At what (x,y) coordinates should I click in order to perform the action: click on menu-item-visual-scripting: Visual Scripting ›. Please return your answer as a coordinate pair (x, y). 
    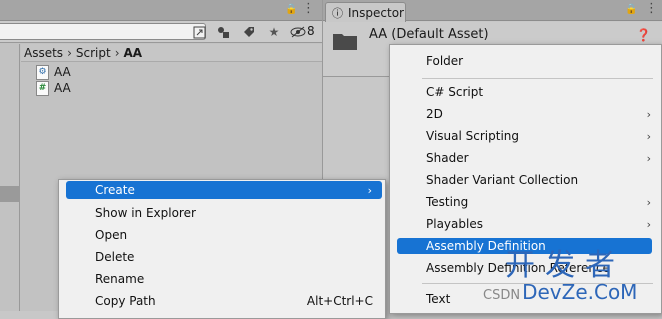
    Looking at the image, I should click on (525, 136).